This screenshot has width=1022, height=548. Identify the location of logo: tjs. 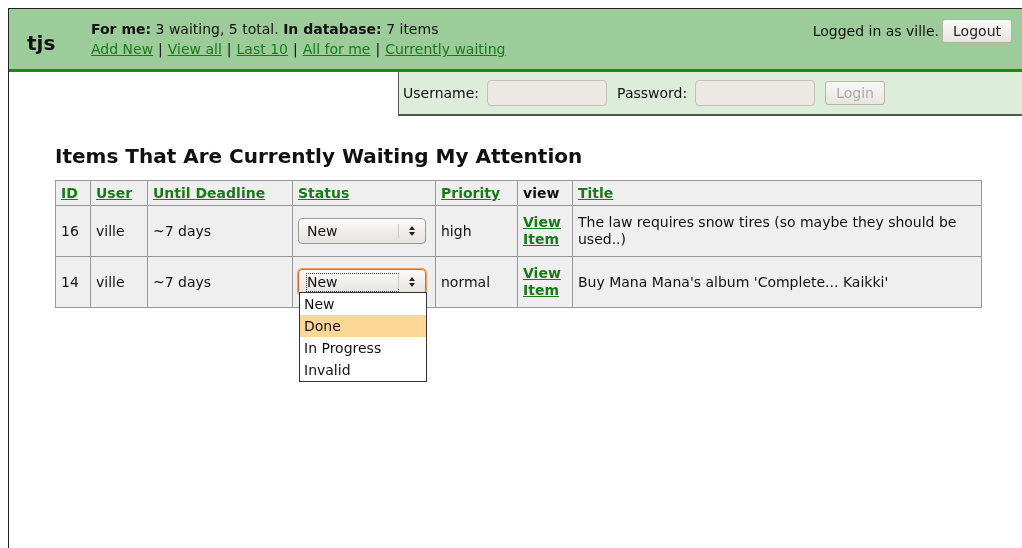
(42, 43).